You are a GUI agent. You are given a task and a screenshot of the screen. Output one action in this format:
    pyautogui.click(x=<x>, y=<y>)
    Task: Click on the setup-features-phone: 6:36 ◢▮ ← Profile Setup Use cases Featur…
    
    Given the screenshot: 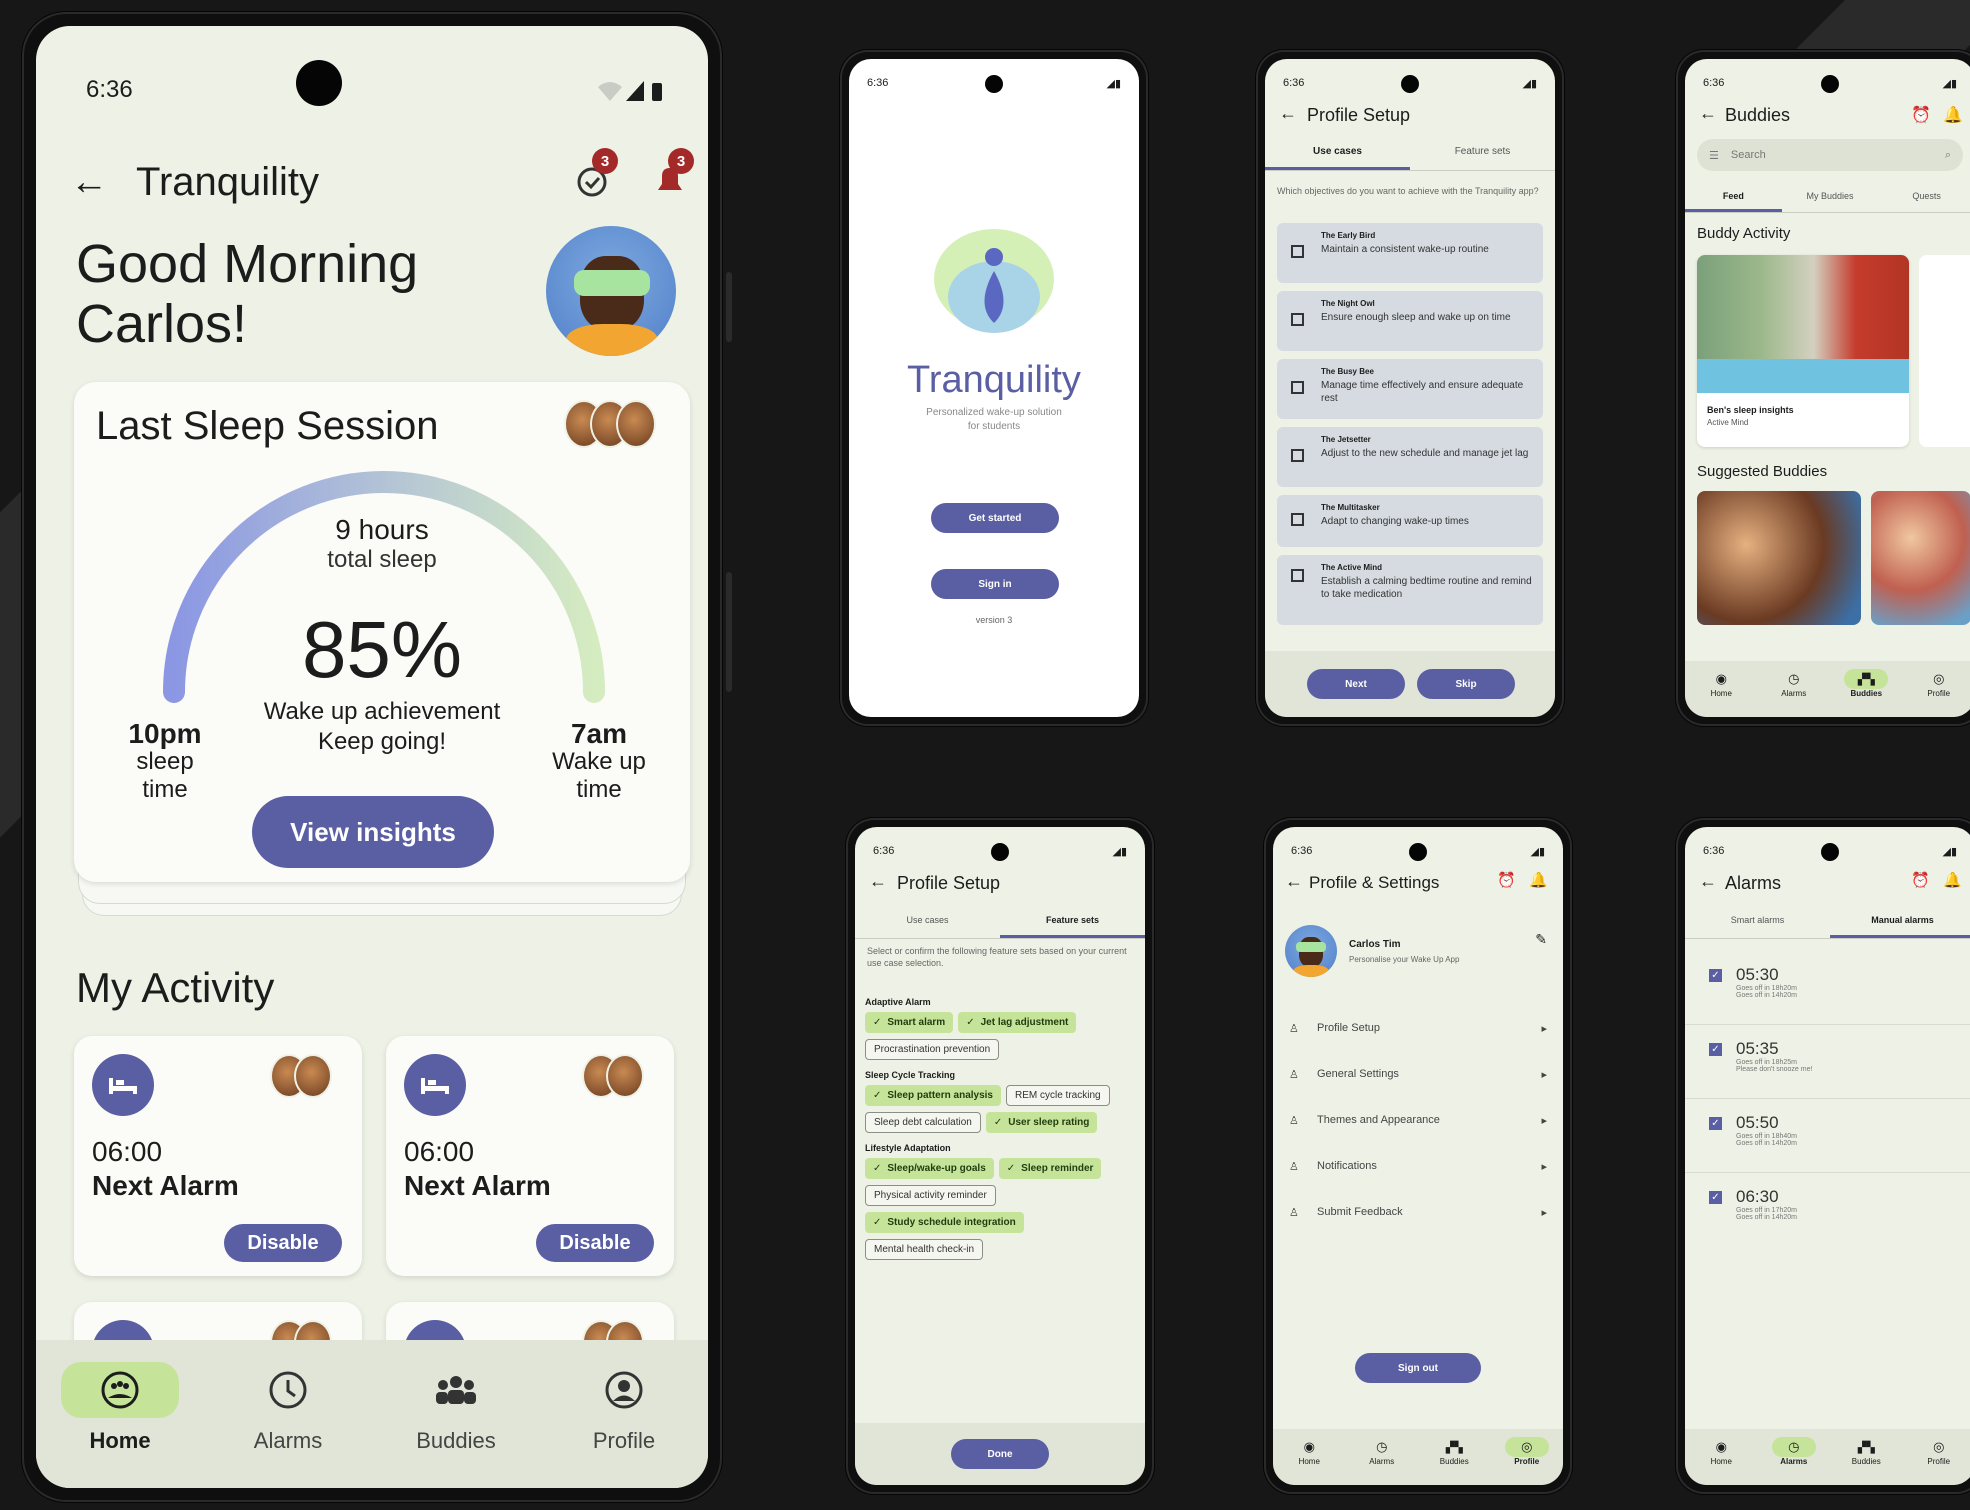 What is the action you would take?
    pyautogui.click(x=1000, y=1156)
    